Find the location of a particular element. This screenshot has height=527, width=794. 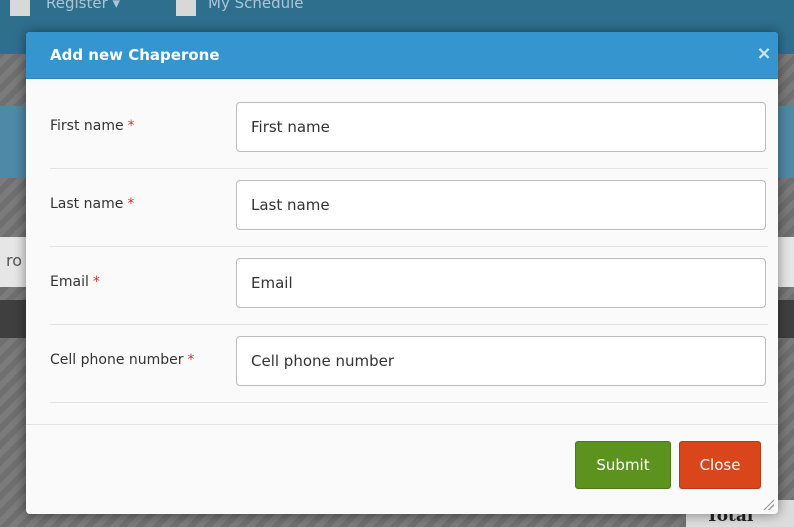

nav-register: Register ▾ is located at coordinates (83, 6).